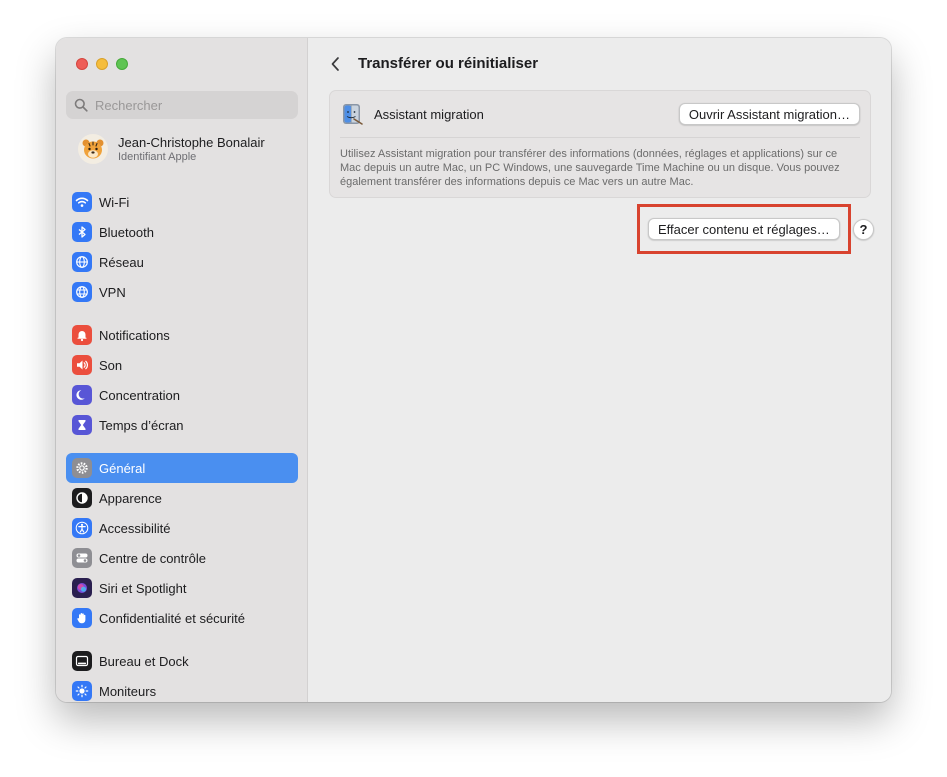 The width and height of the screenshot is (947, 777). I want to click on bluetooth-icon, so click(82, 232).